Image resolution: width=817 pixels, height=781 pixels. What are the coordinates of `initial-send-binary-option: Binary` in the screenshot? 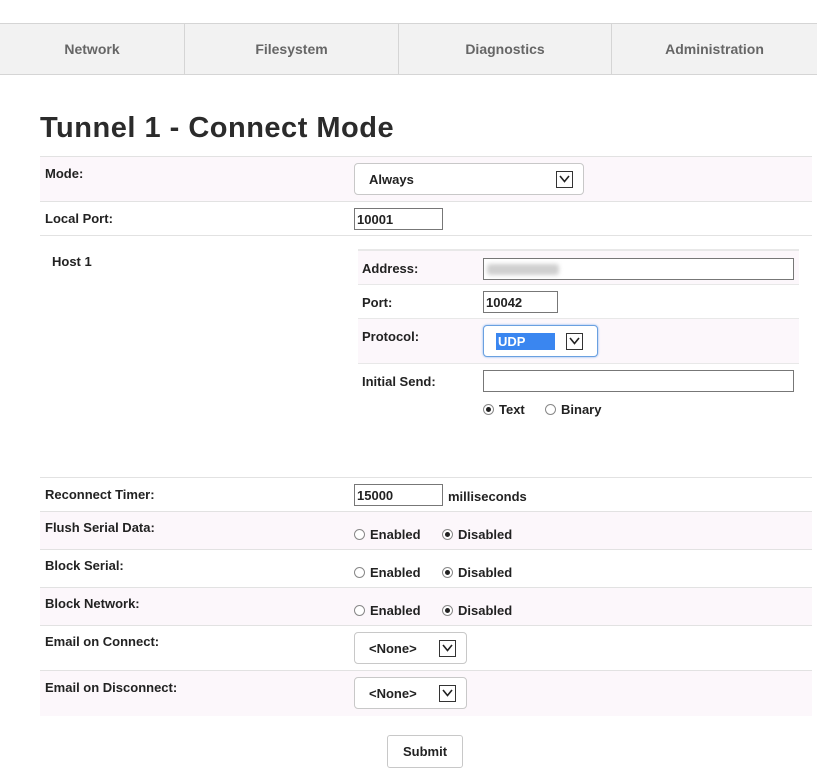 It's located at (573, 409).